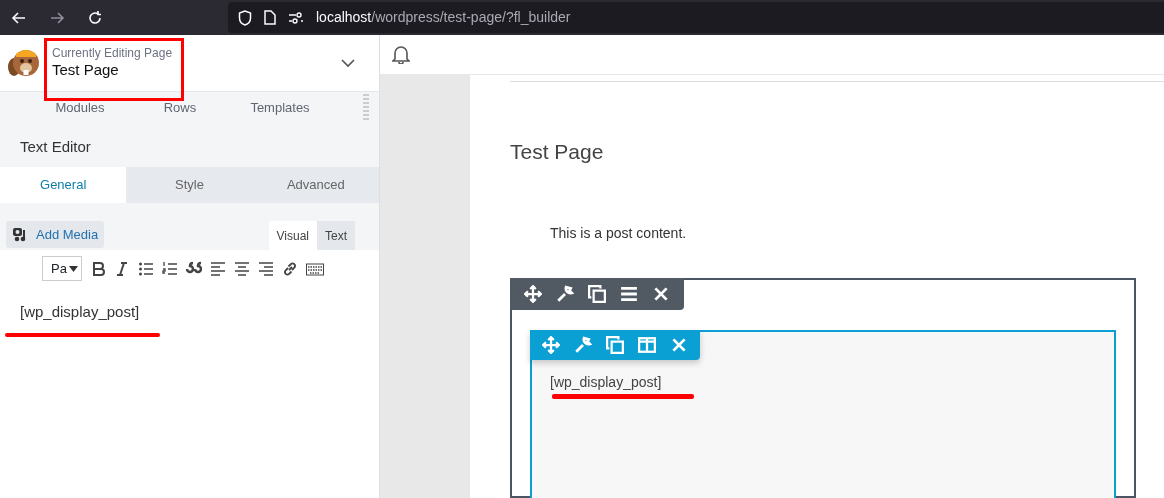 The image size is (1164, 498). Describe the element at coordinates (86, 70) in the screenshot. I see `page-title: Test Page` at that location.